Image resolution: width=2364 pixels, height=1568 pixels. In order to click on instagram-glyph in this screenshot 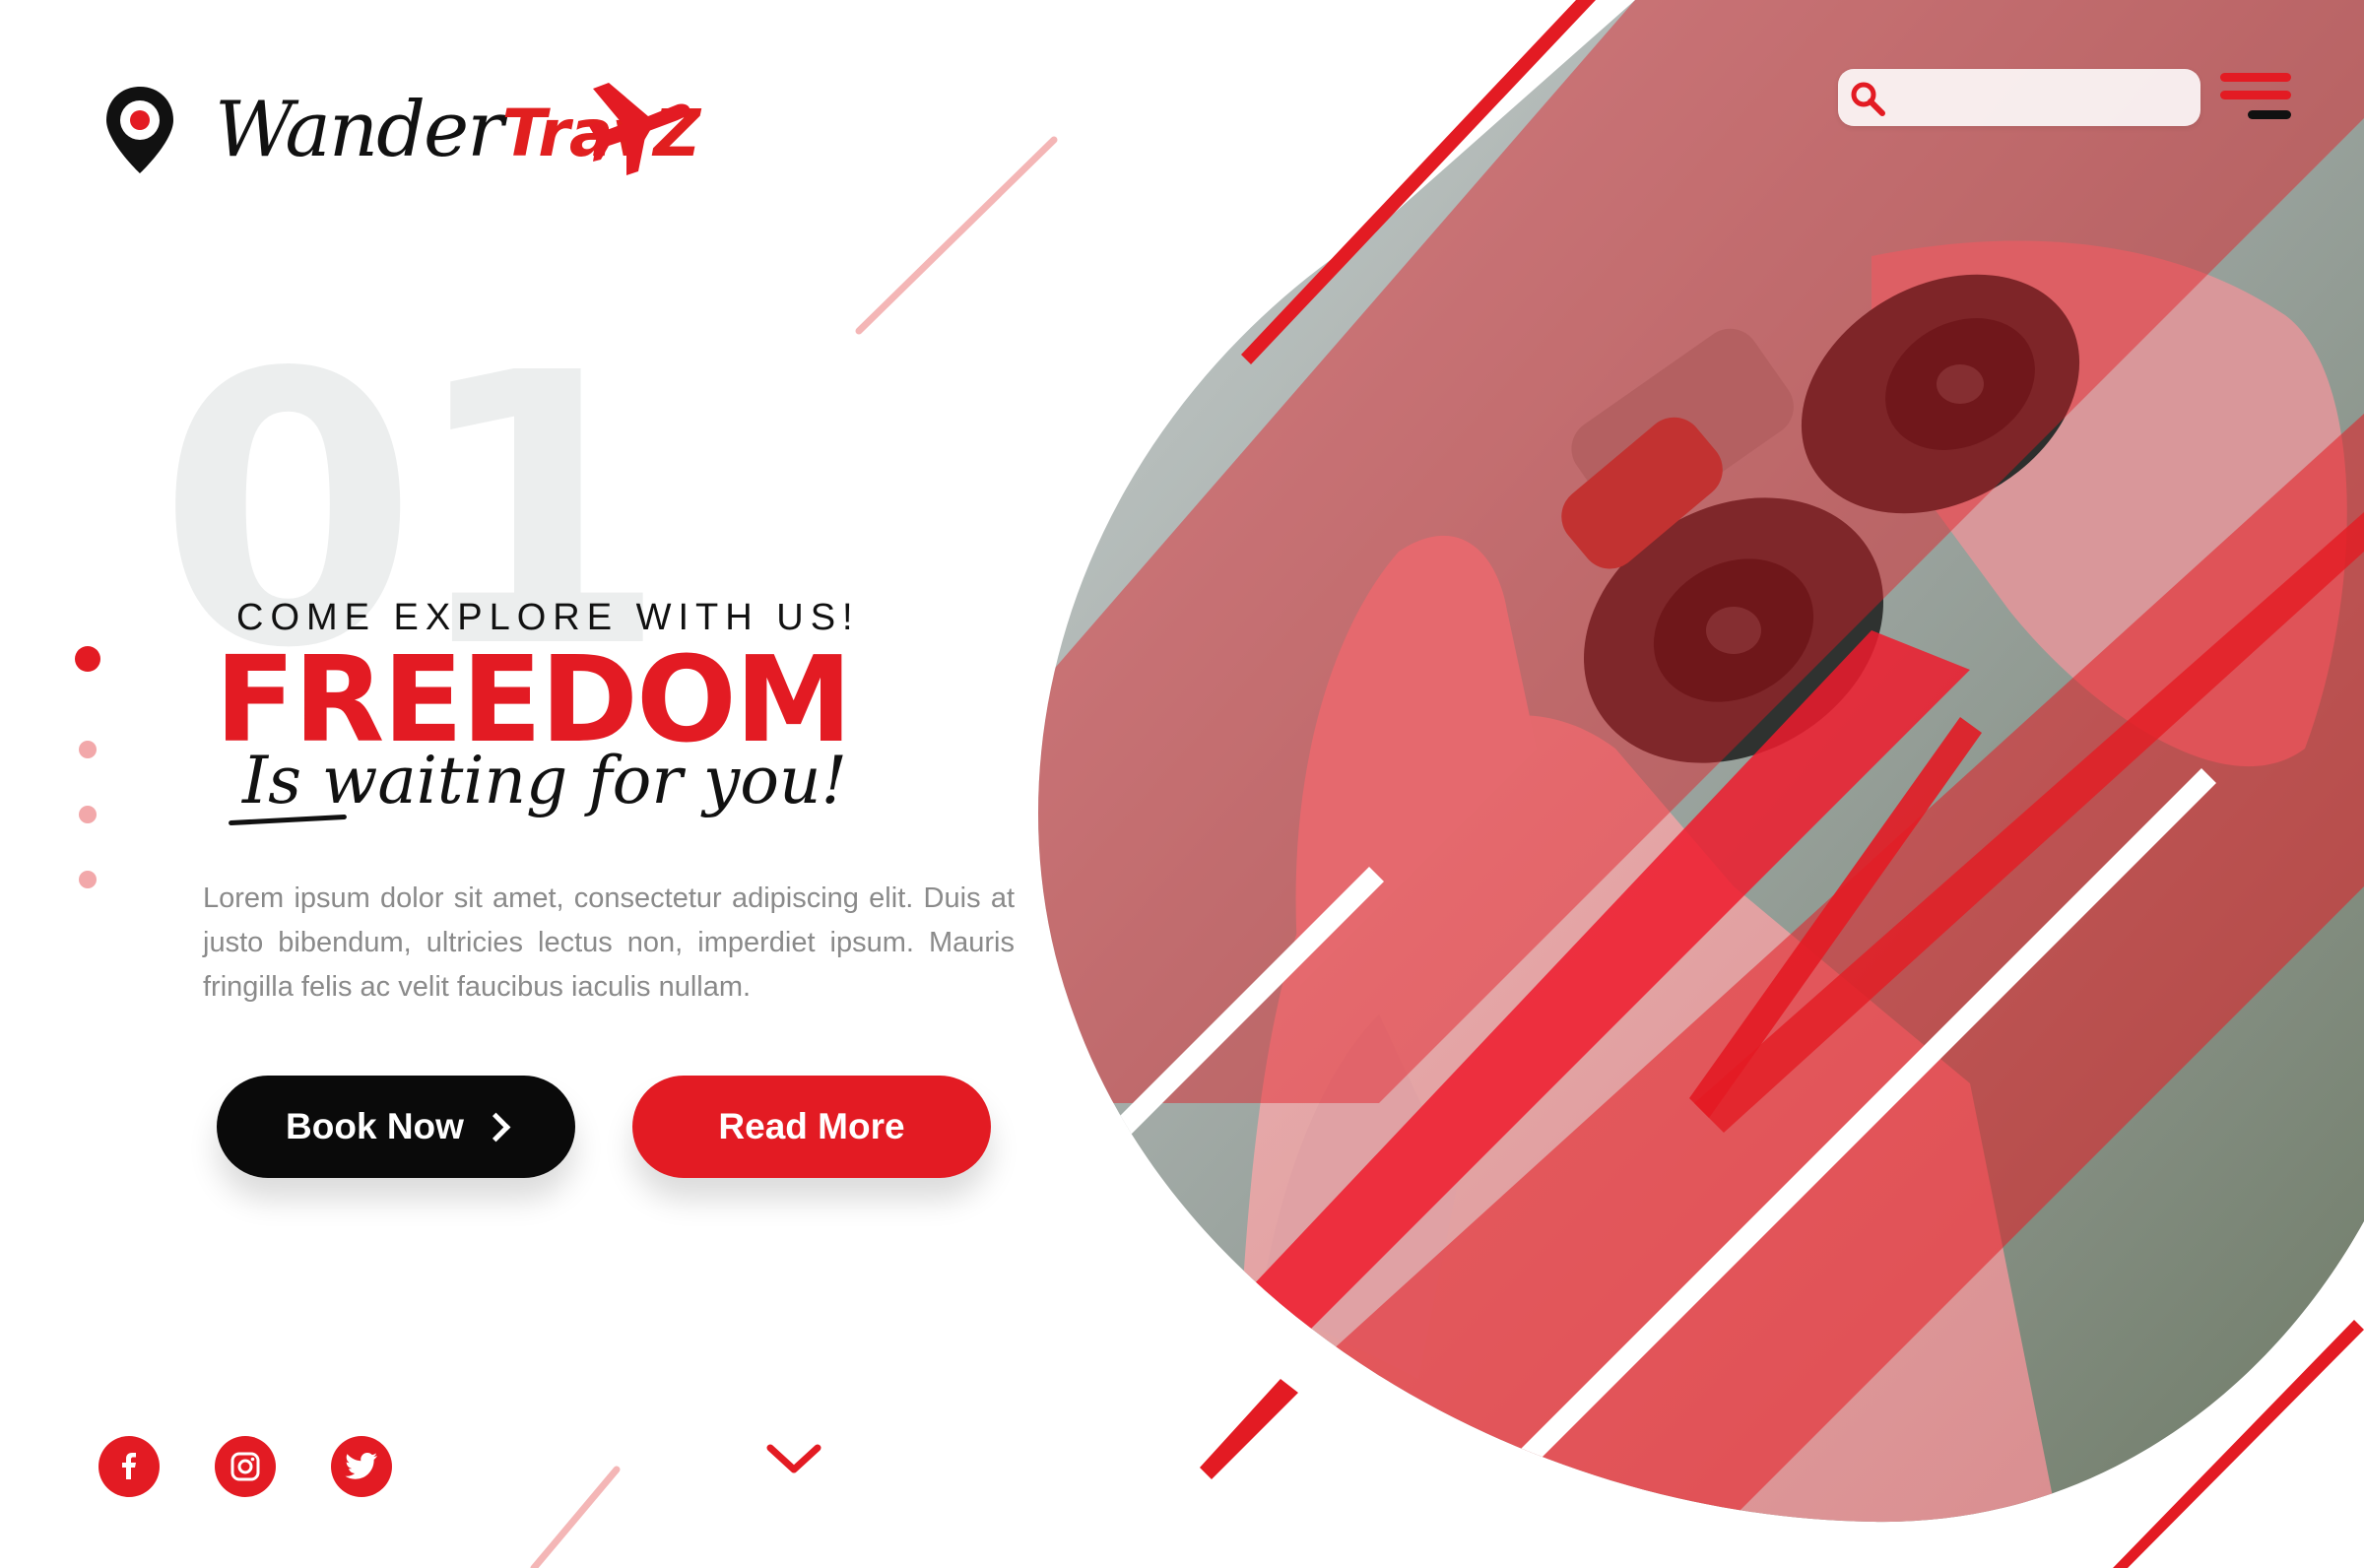, I will do `click(245, 1467)`.